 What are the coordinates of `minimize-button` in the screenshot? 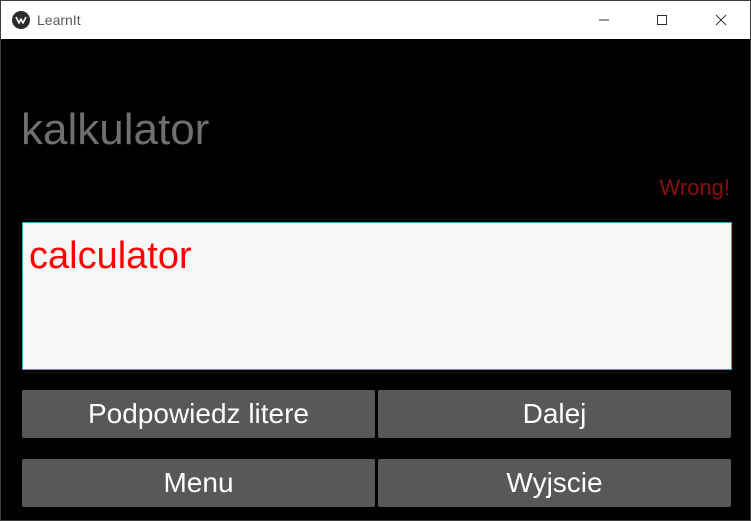 It's located at (604, 20).